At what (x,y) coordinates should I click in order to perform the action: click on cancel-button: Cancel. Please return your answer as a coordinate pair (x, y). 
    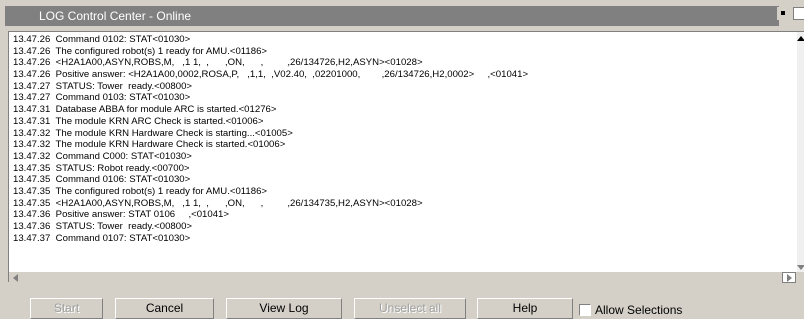
    Looking at the image, I should click on (164, 308).